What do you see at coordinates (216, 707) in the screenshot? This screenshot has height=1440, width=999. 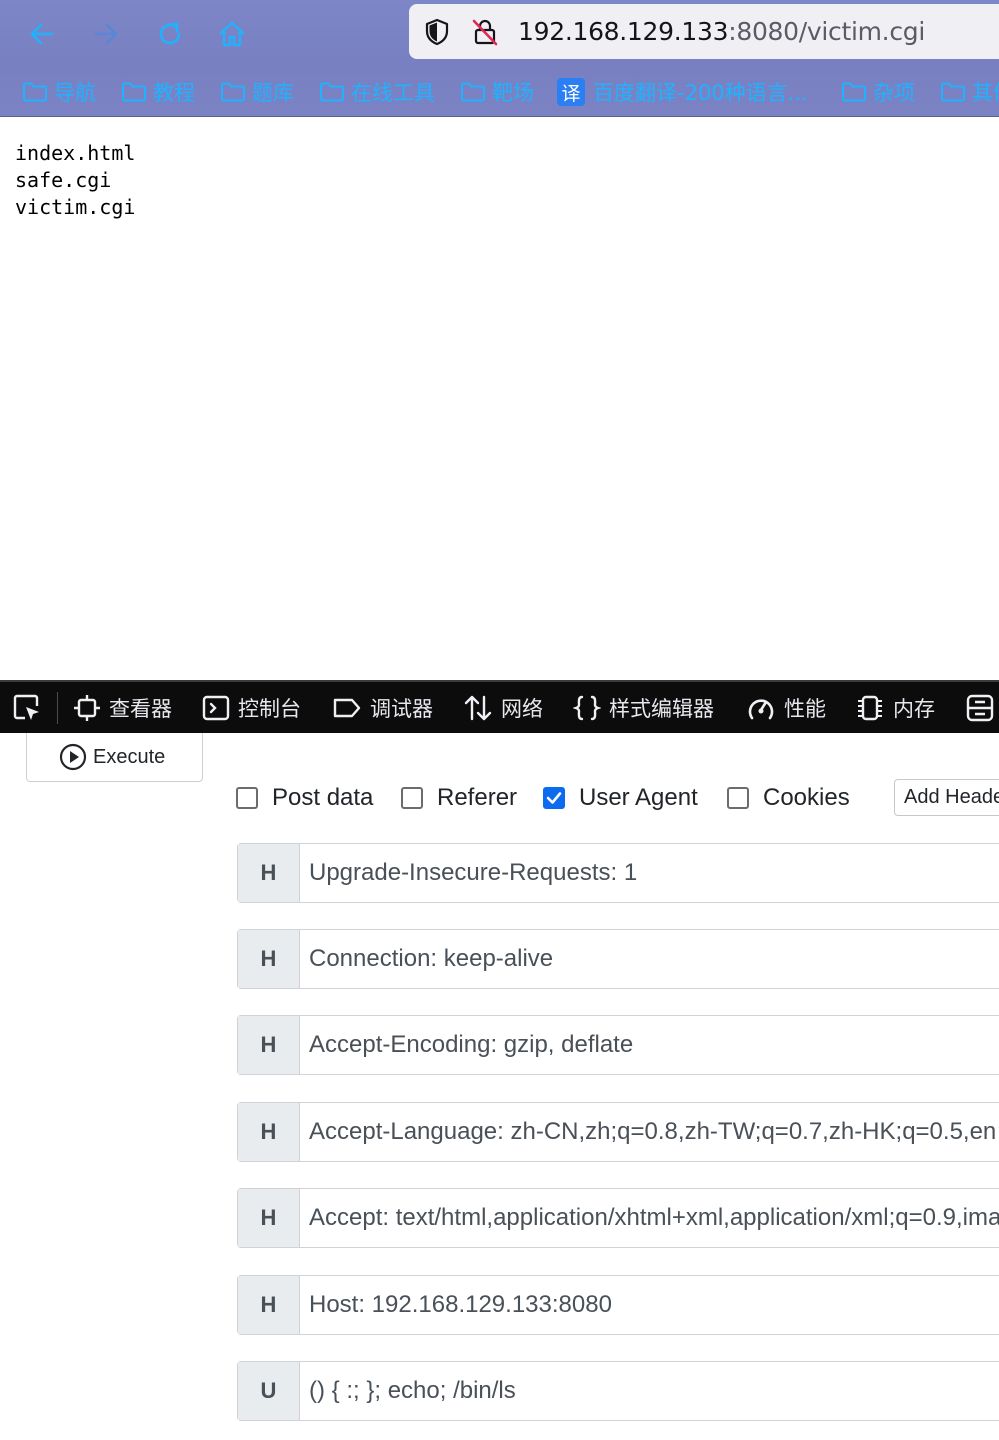 I see `console-icon` at bounding box center [216, 707].